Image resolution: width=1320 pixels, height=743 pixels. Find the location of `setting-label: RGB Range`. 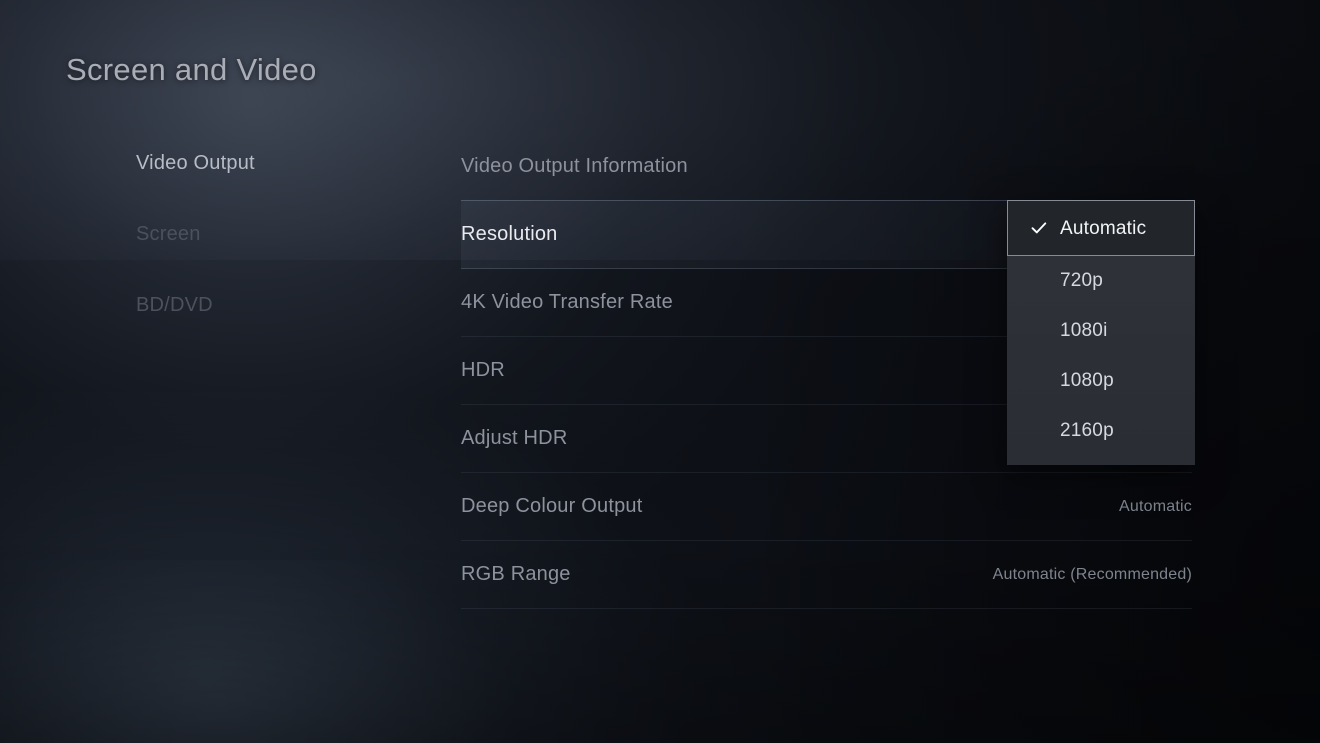

setting-label: RGB Range is located at coordinates (516, 574).